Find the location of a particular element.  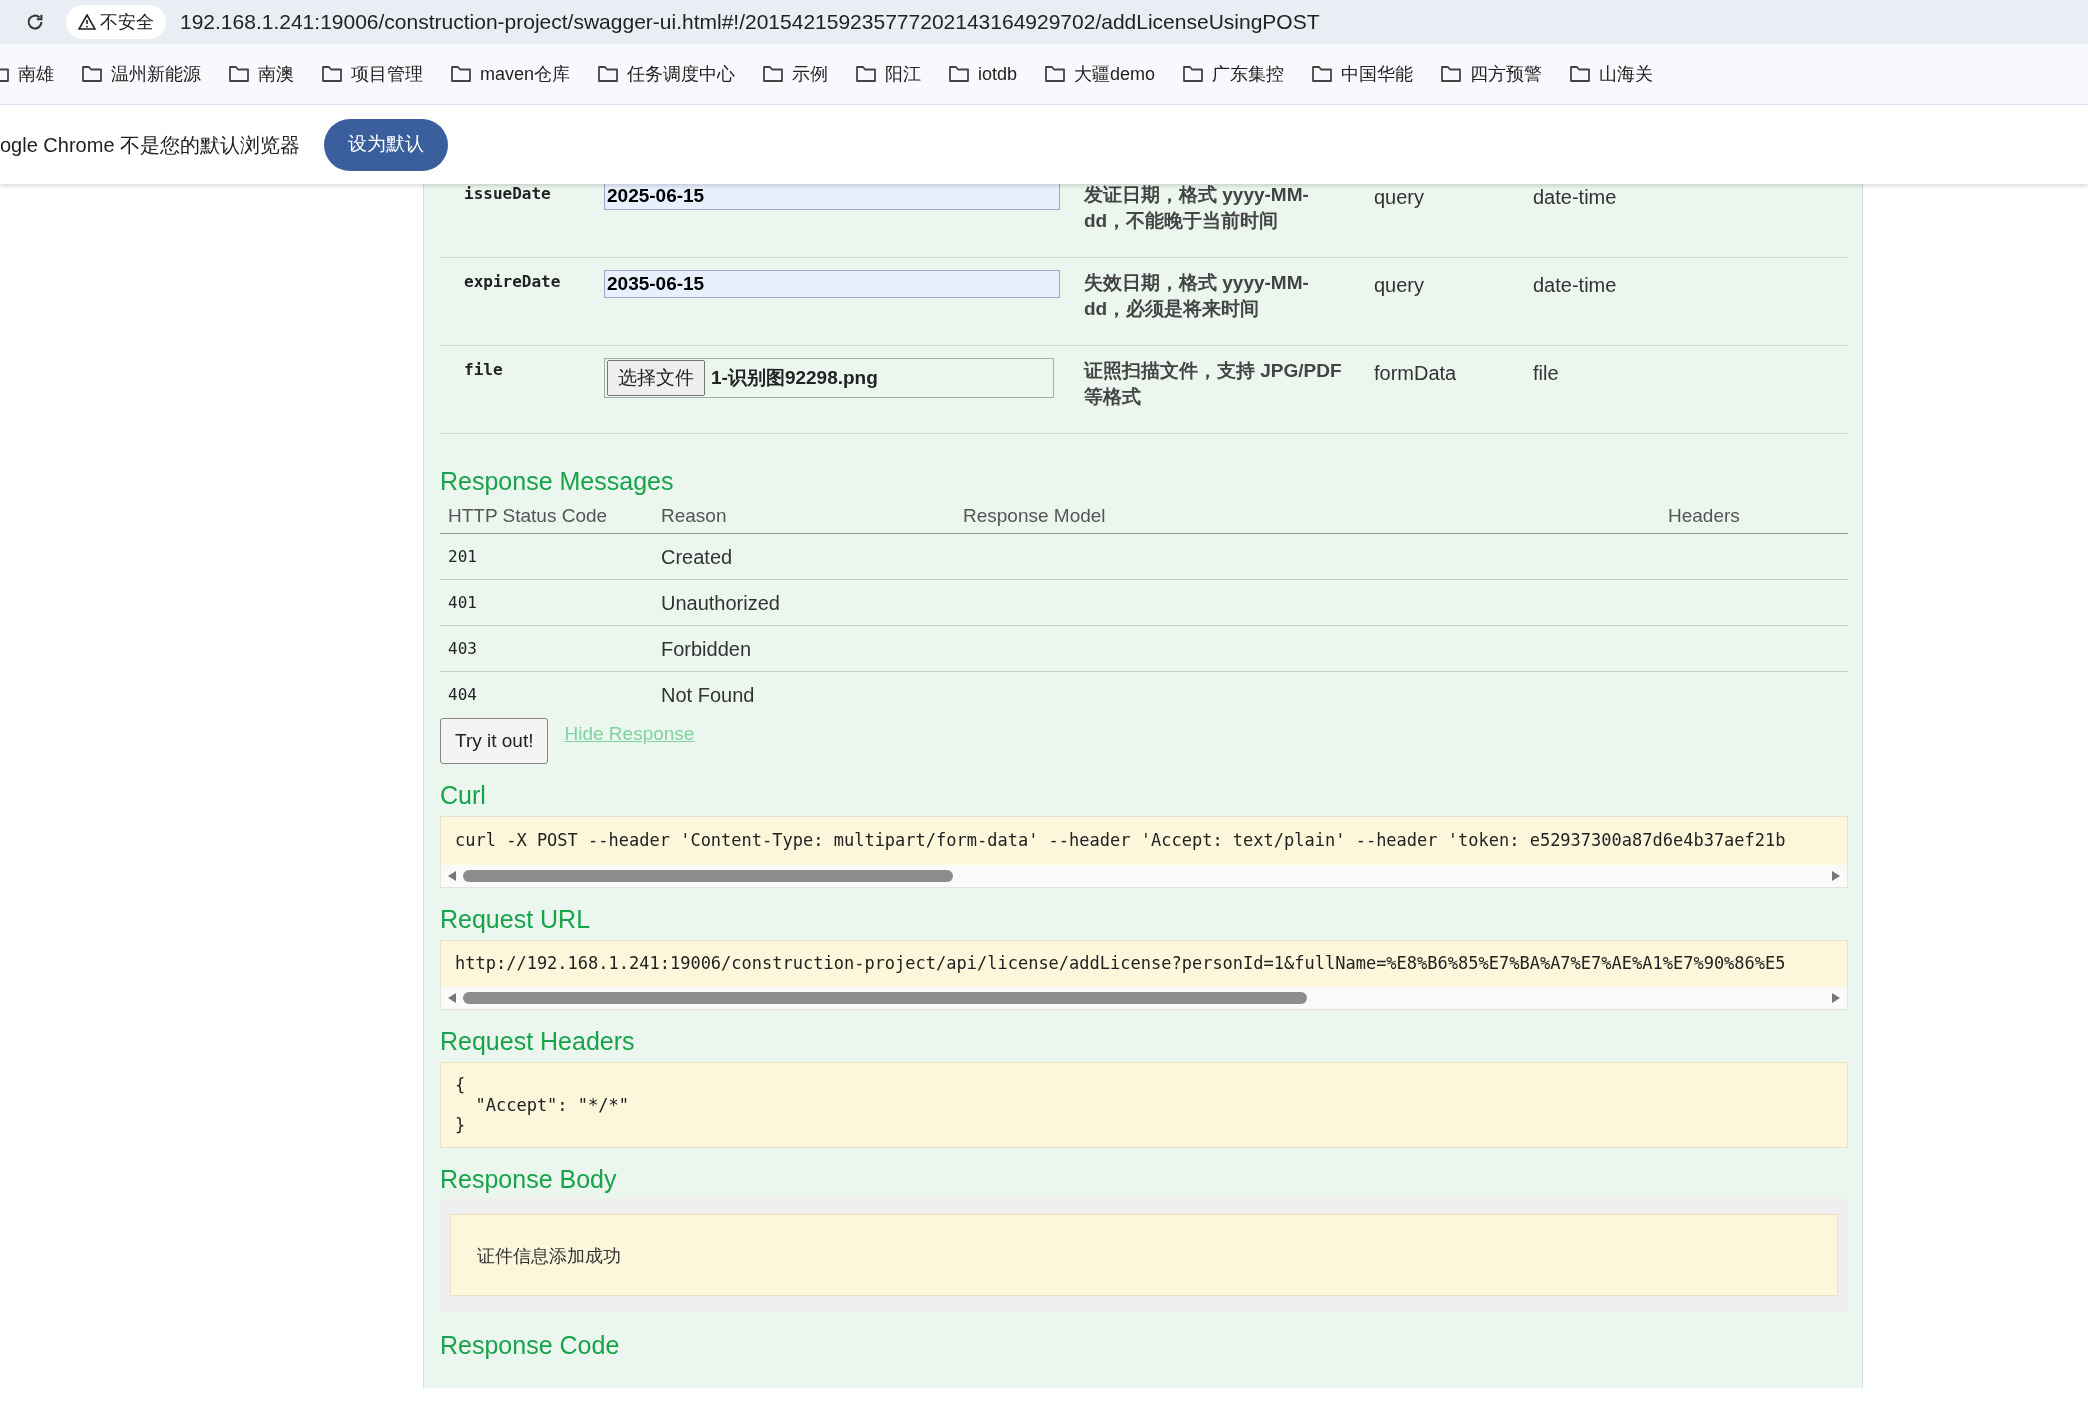

try-it-out-button: Try it out! is located at coordinates (494, 741).